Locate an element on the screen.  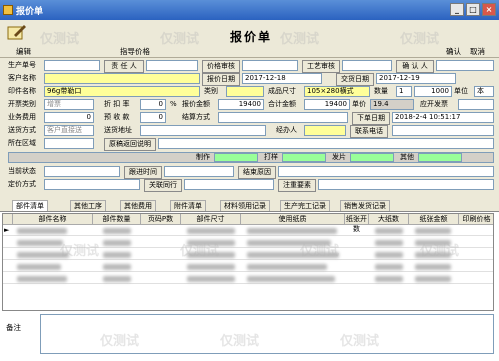
tab-production-records: 生产完工记录 is located at coordinates (305, 205).